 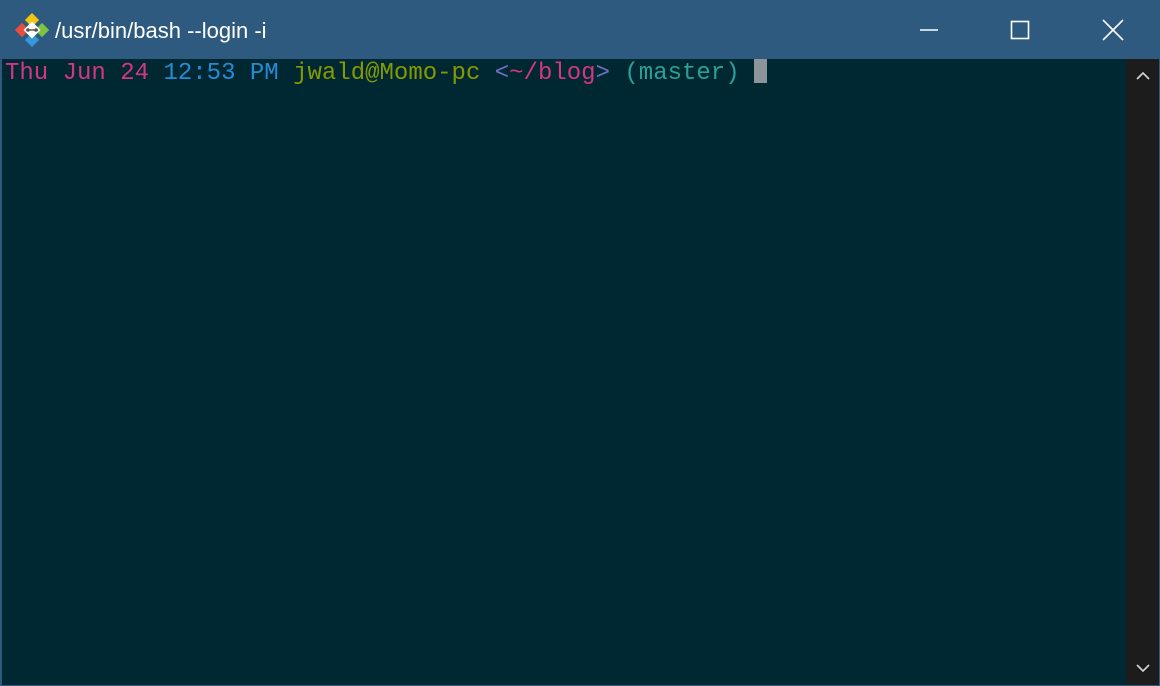 I want to click on prompt-cwd-close: >, so click(x=602, y=73).